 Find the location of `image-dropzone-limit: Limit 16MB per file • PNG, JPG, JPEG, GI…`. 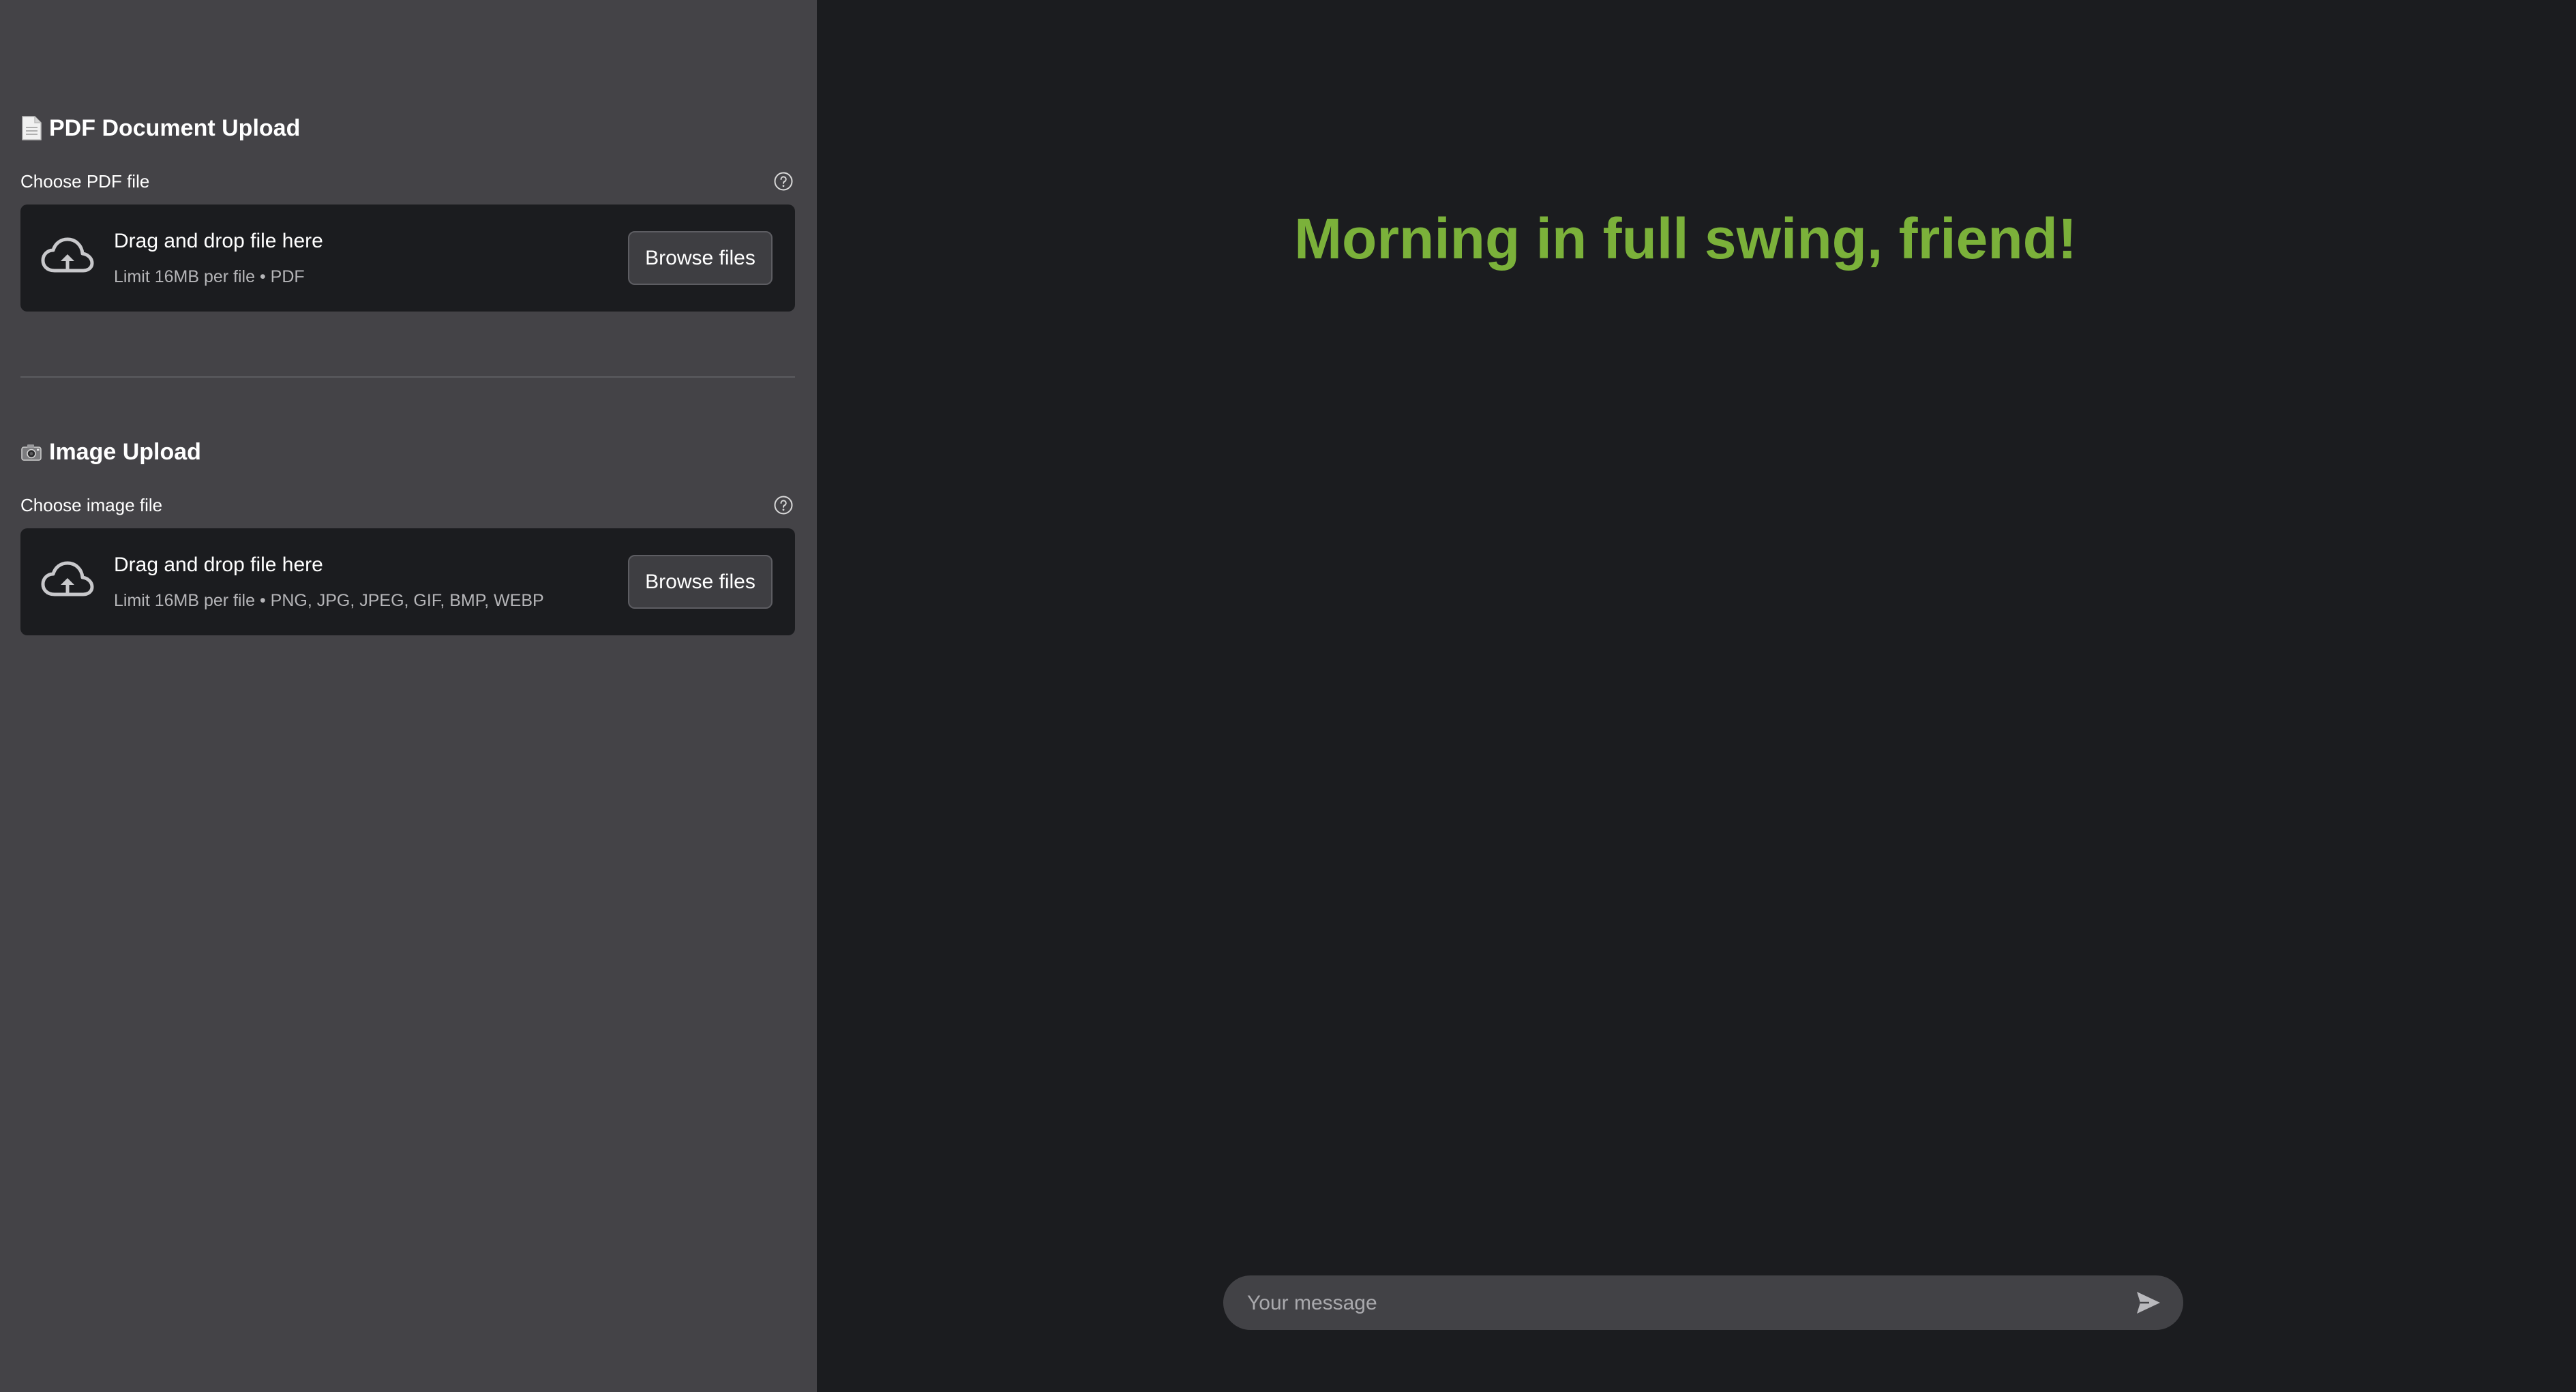

image-dropzone-limit: Limit 16MB per file • PNG, JPG, JPEG, GI… is located at coordinates (329, 600).